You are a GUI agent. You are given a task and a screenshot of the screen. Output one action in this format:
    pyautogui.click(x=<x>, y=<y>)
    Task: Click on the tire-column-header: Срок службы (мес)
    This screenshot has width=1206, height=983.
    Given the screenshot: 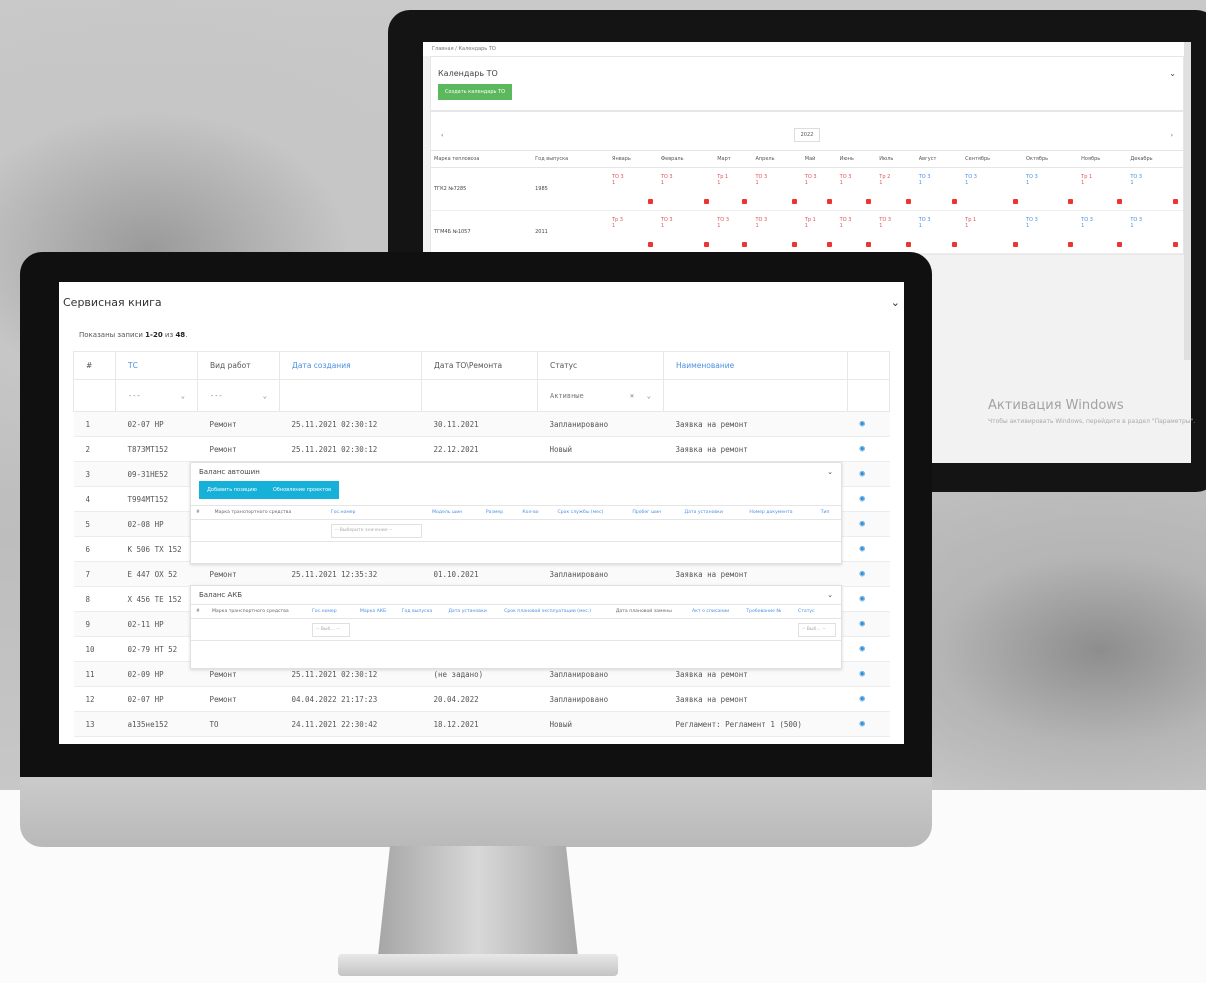 What is the action you would take?
    pyautogui.click(x=590, y=512)
    